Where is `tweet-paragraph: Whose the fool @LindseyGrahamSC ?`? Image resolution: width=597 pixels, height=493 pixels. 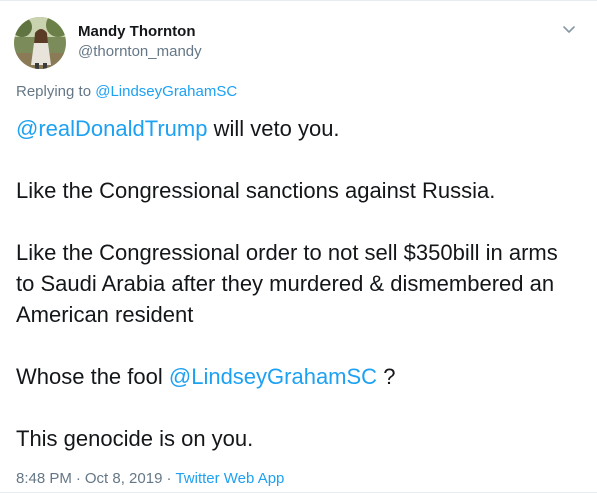
tweet-paragraph: Whose the fool @LindseyGrahamSC ? is located at coordinates (298, 376).